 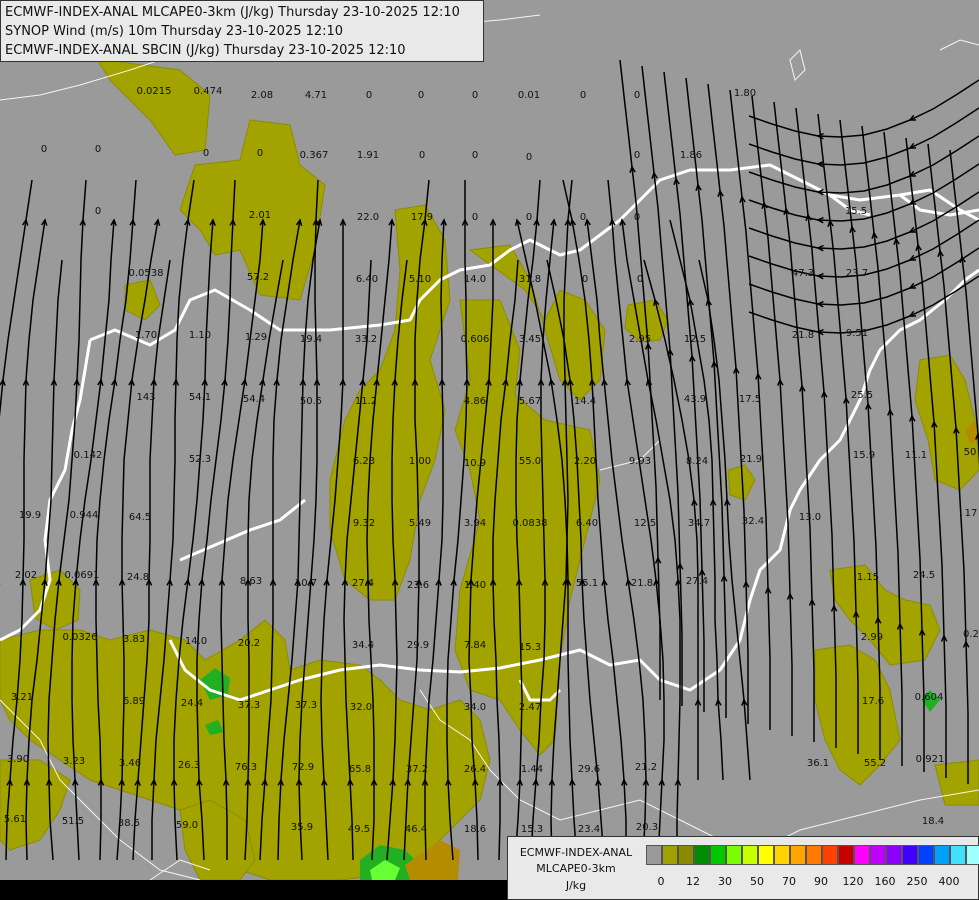 I want to click on sbcin-value-label: 25.5, so click(x=862, y=395).